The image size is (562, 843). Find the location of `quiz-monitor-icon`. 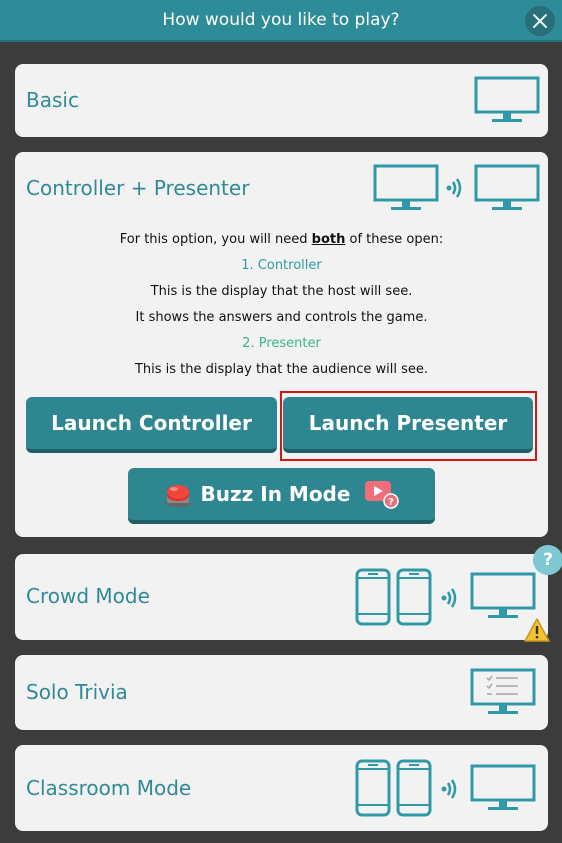

quiz-monitor-icon is located at coordinates (503, 695).